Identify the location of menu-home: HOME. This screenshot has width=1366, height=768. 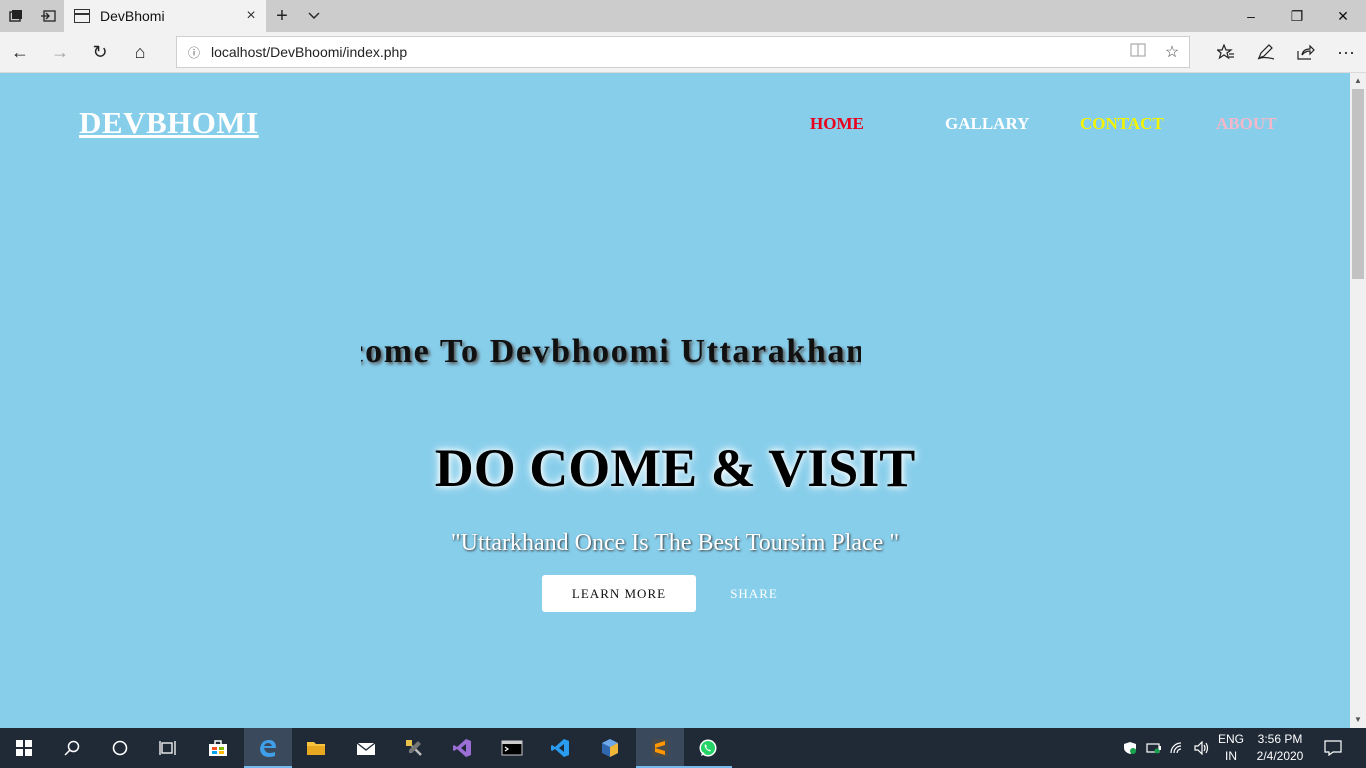
(837, 124).